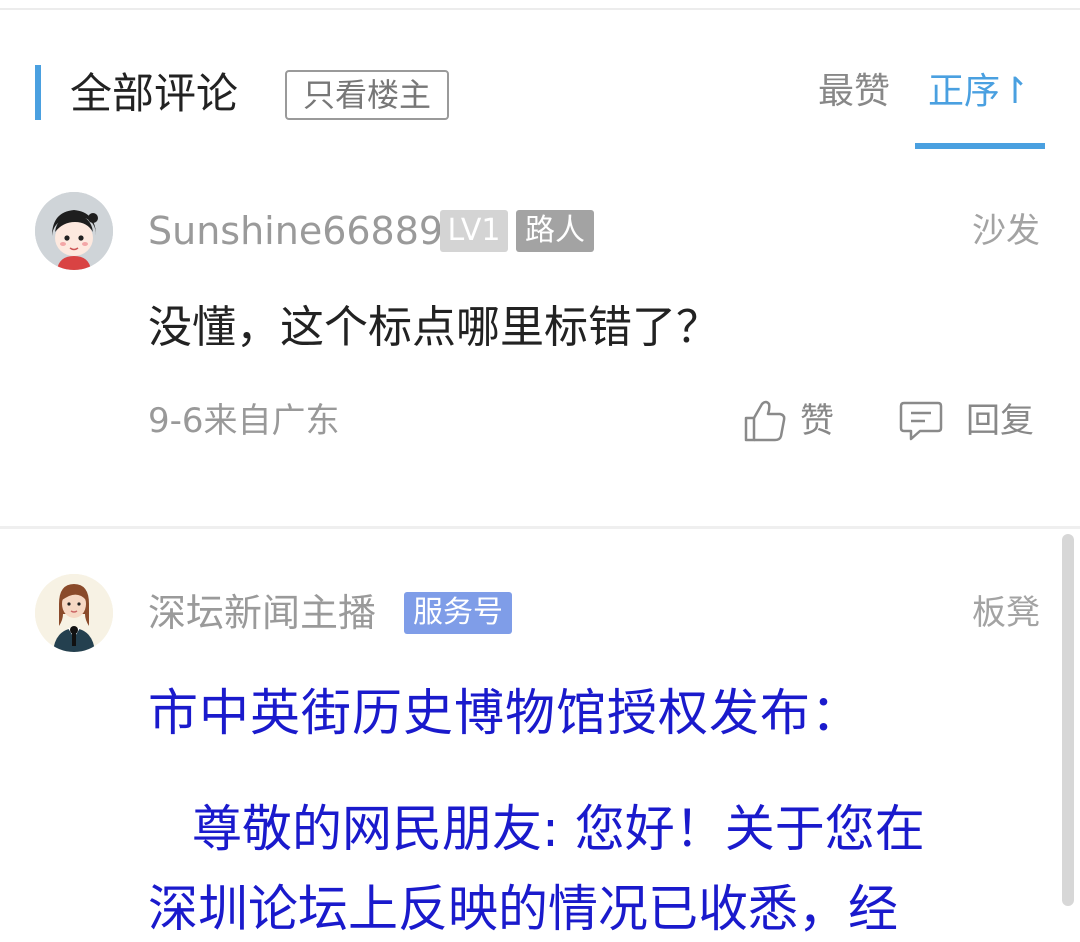 This screenshot has height=942, width=1080. I want to click on sort-ascending-tab: 正序↾, so click(979, 92).